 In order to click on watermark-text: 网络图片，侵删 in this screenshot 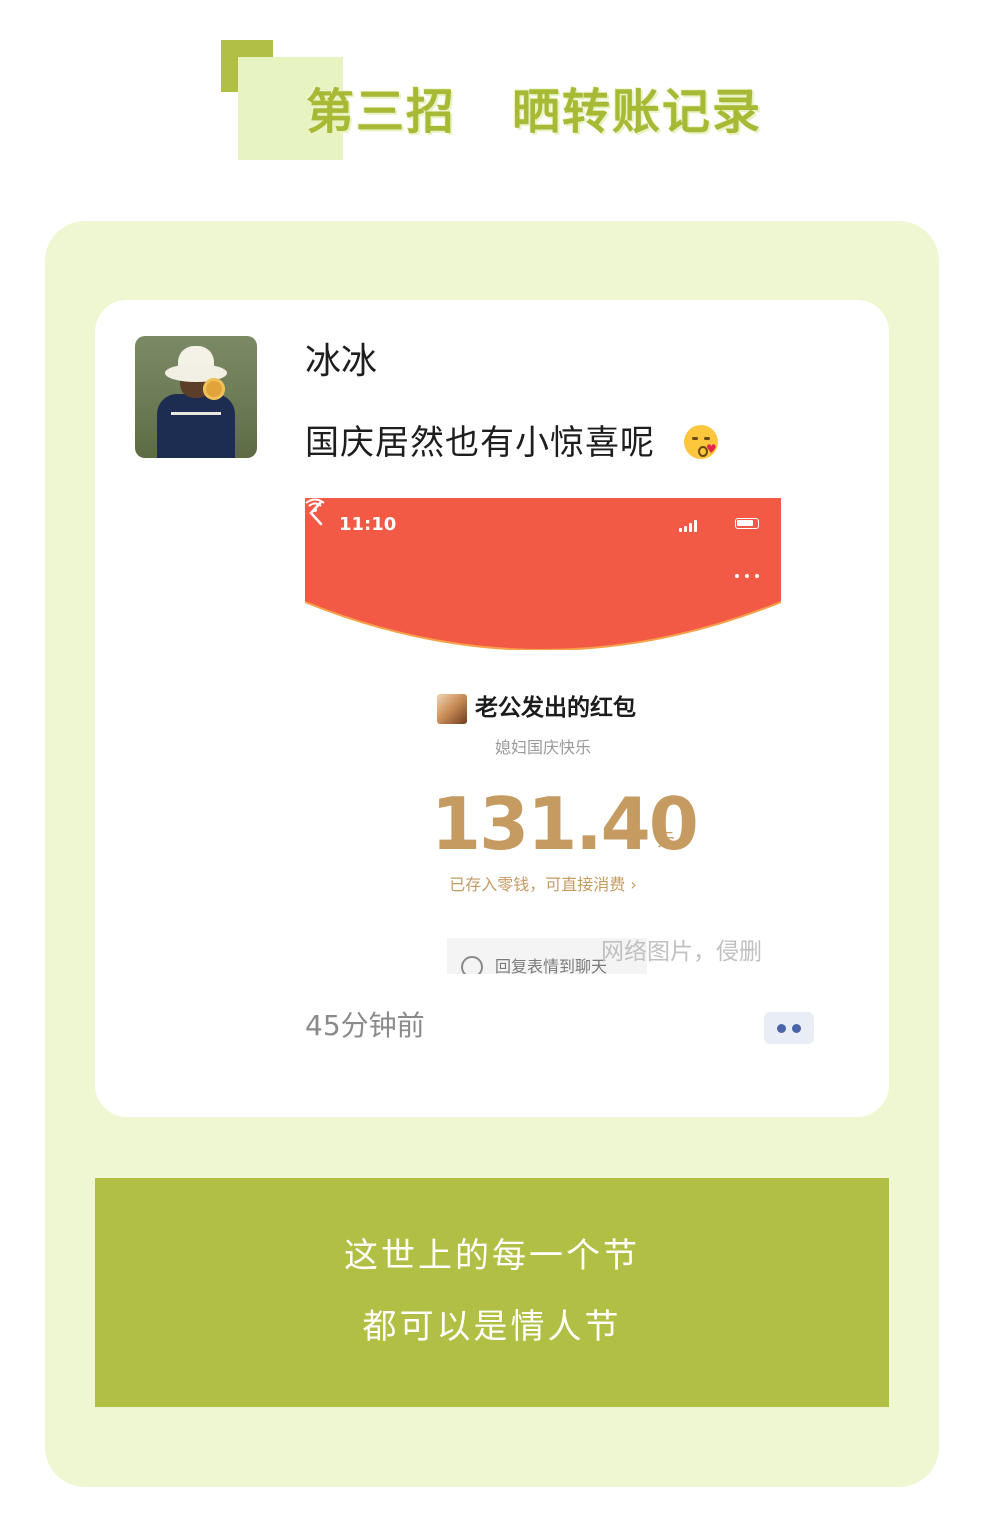, I will do `click(681, 952)`.